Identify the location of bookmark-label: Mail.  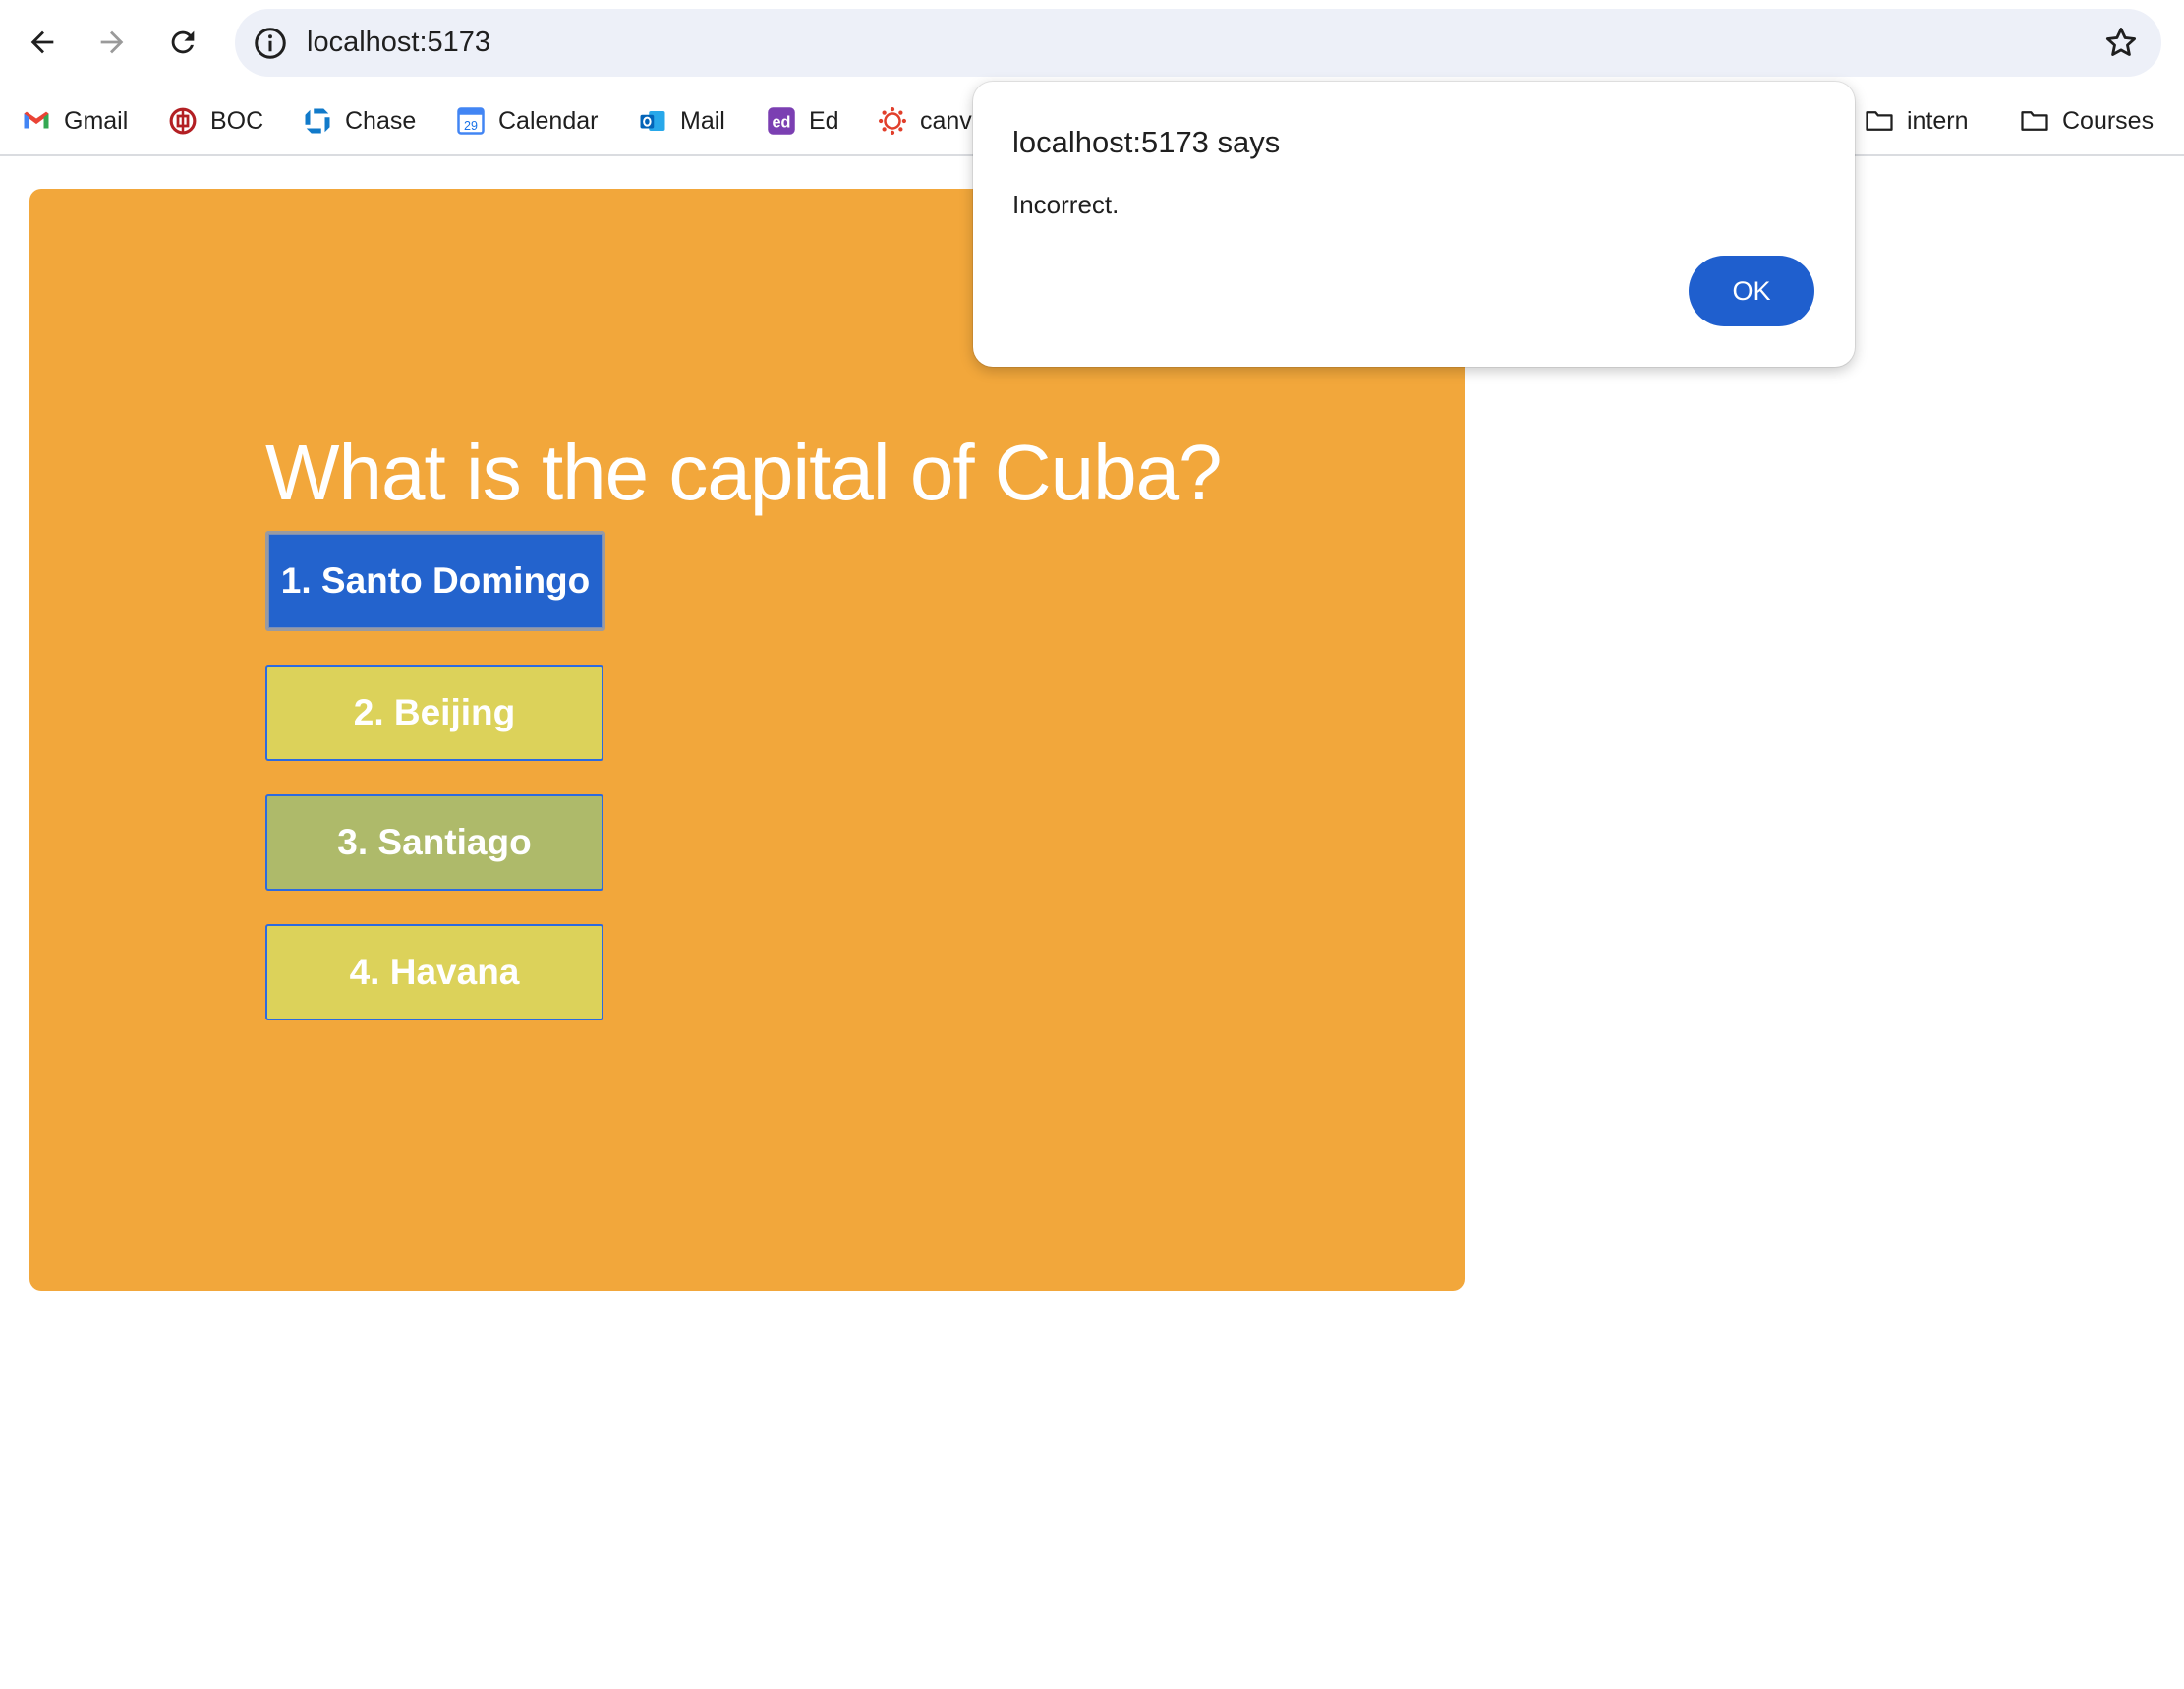
(702, 121).